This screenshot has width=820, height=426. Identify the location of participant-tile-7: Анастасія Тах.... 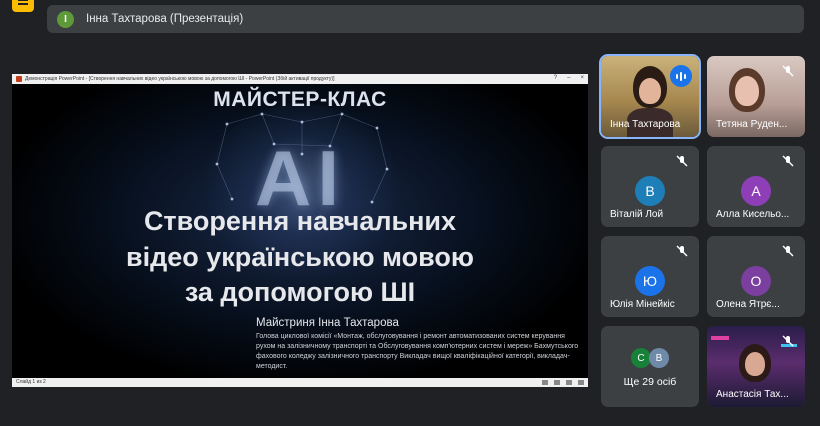
(756, 366).